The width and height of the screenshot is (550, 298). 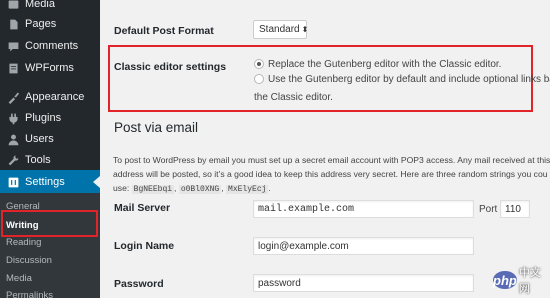 What do you see at coordinates (38, 160) in the screenshot?
I see `sidebar-item-label: Tools` at bounding box center [38, 160].